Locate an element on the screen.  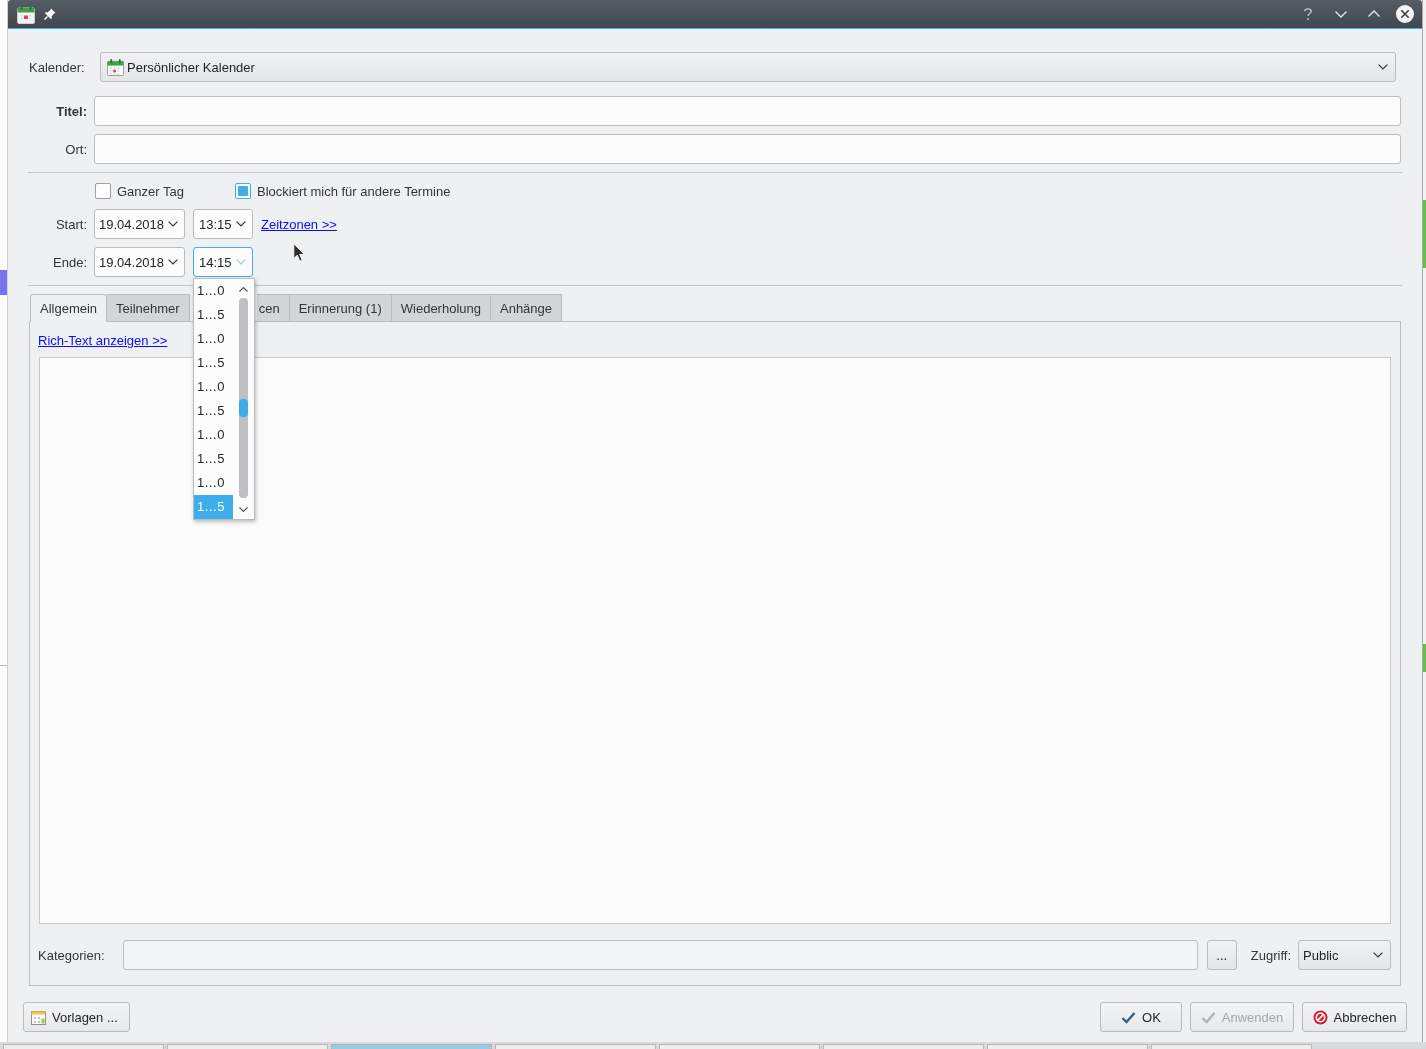
rich-text-link: Rich-Text anzeigen >> is located at coordinates (103, 341).